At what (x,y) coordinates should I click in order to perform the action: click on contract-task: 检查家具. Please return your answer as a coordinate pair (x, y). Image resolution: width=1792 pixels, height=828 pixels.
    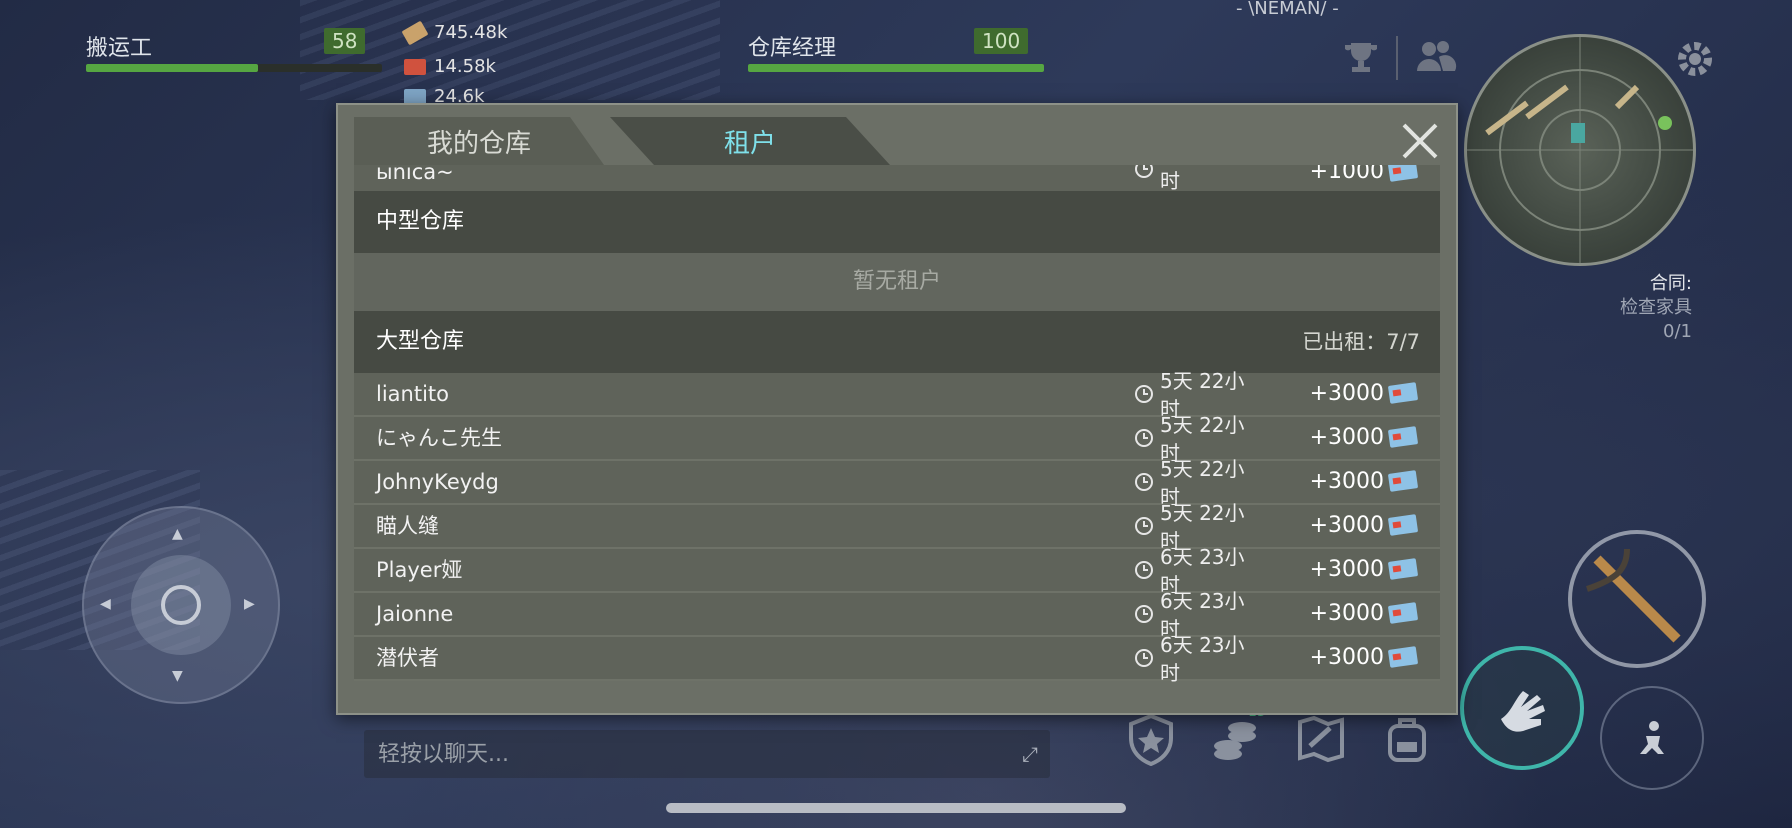
    Looking at the image, I should click on (1656, 307).